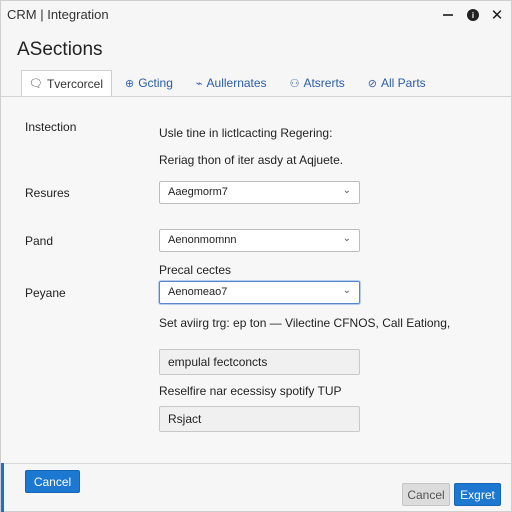 The width and height of the screenshot is (512, 512). I want to click on window-title: CRM | Integration, so click(58, 14).